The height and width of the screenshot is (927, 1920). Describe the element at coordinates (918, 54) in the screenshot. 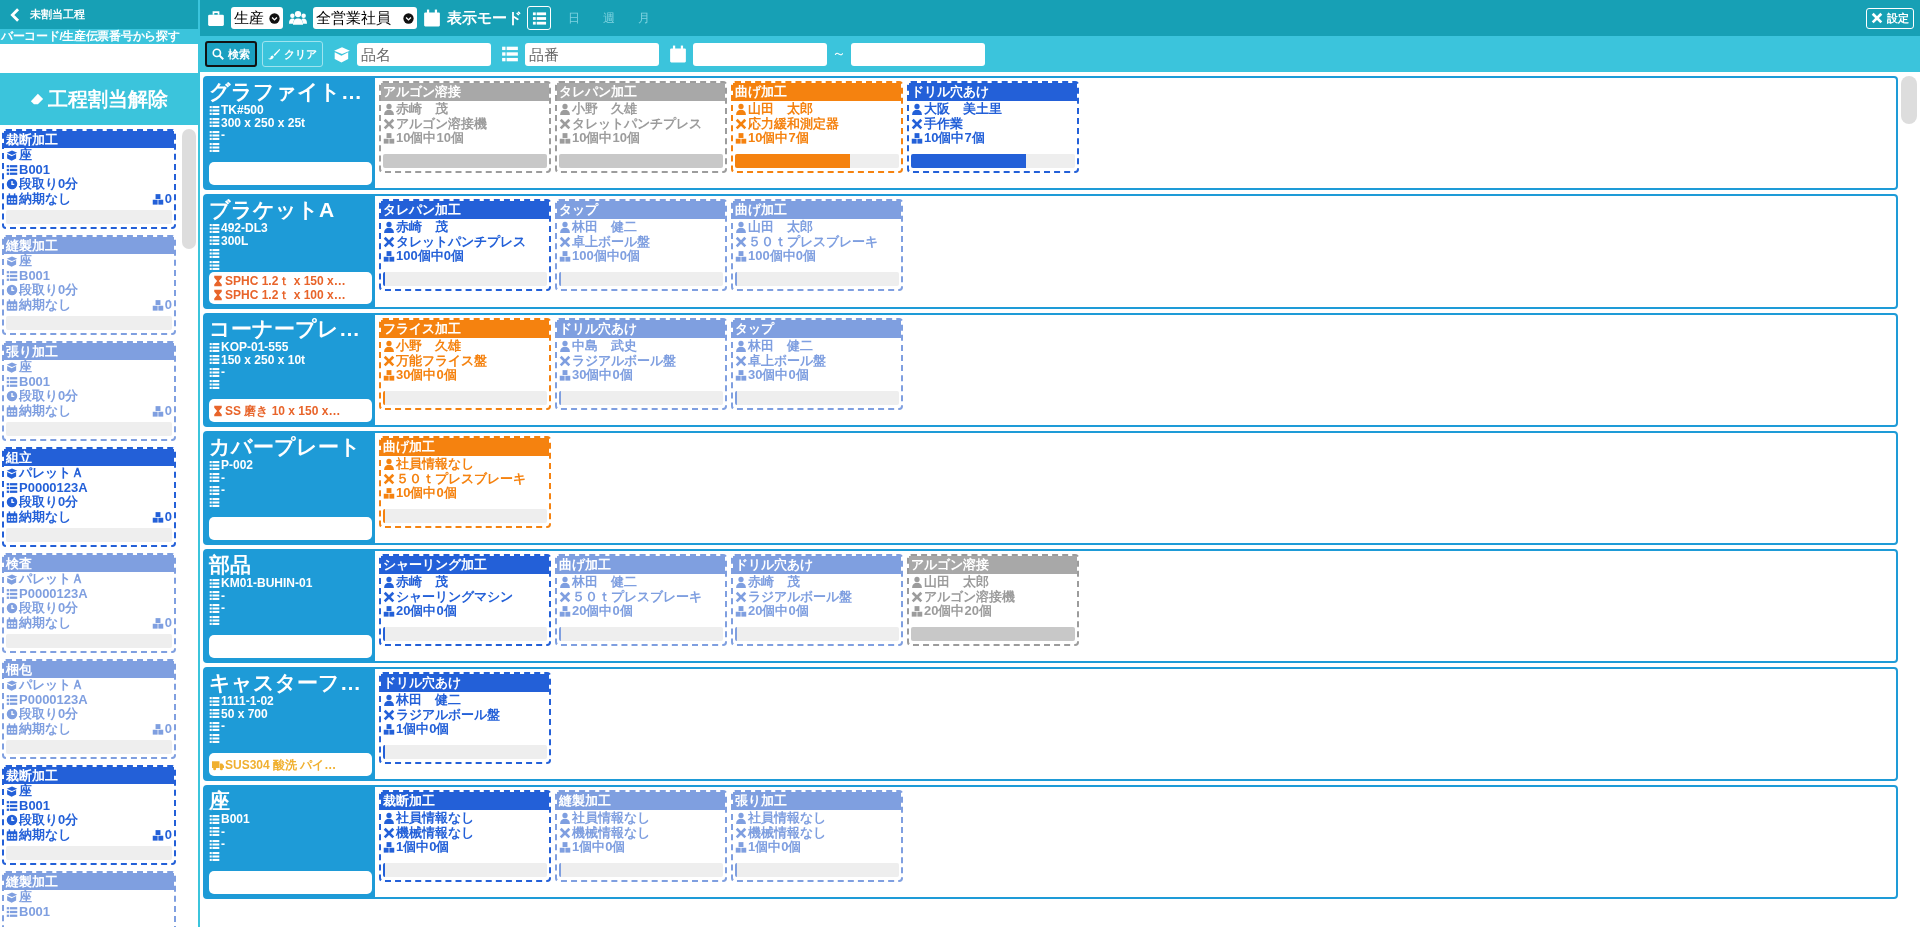

I see `end-date-field` at that location.